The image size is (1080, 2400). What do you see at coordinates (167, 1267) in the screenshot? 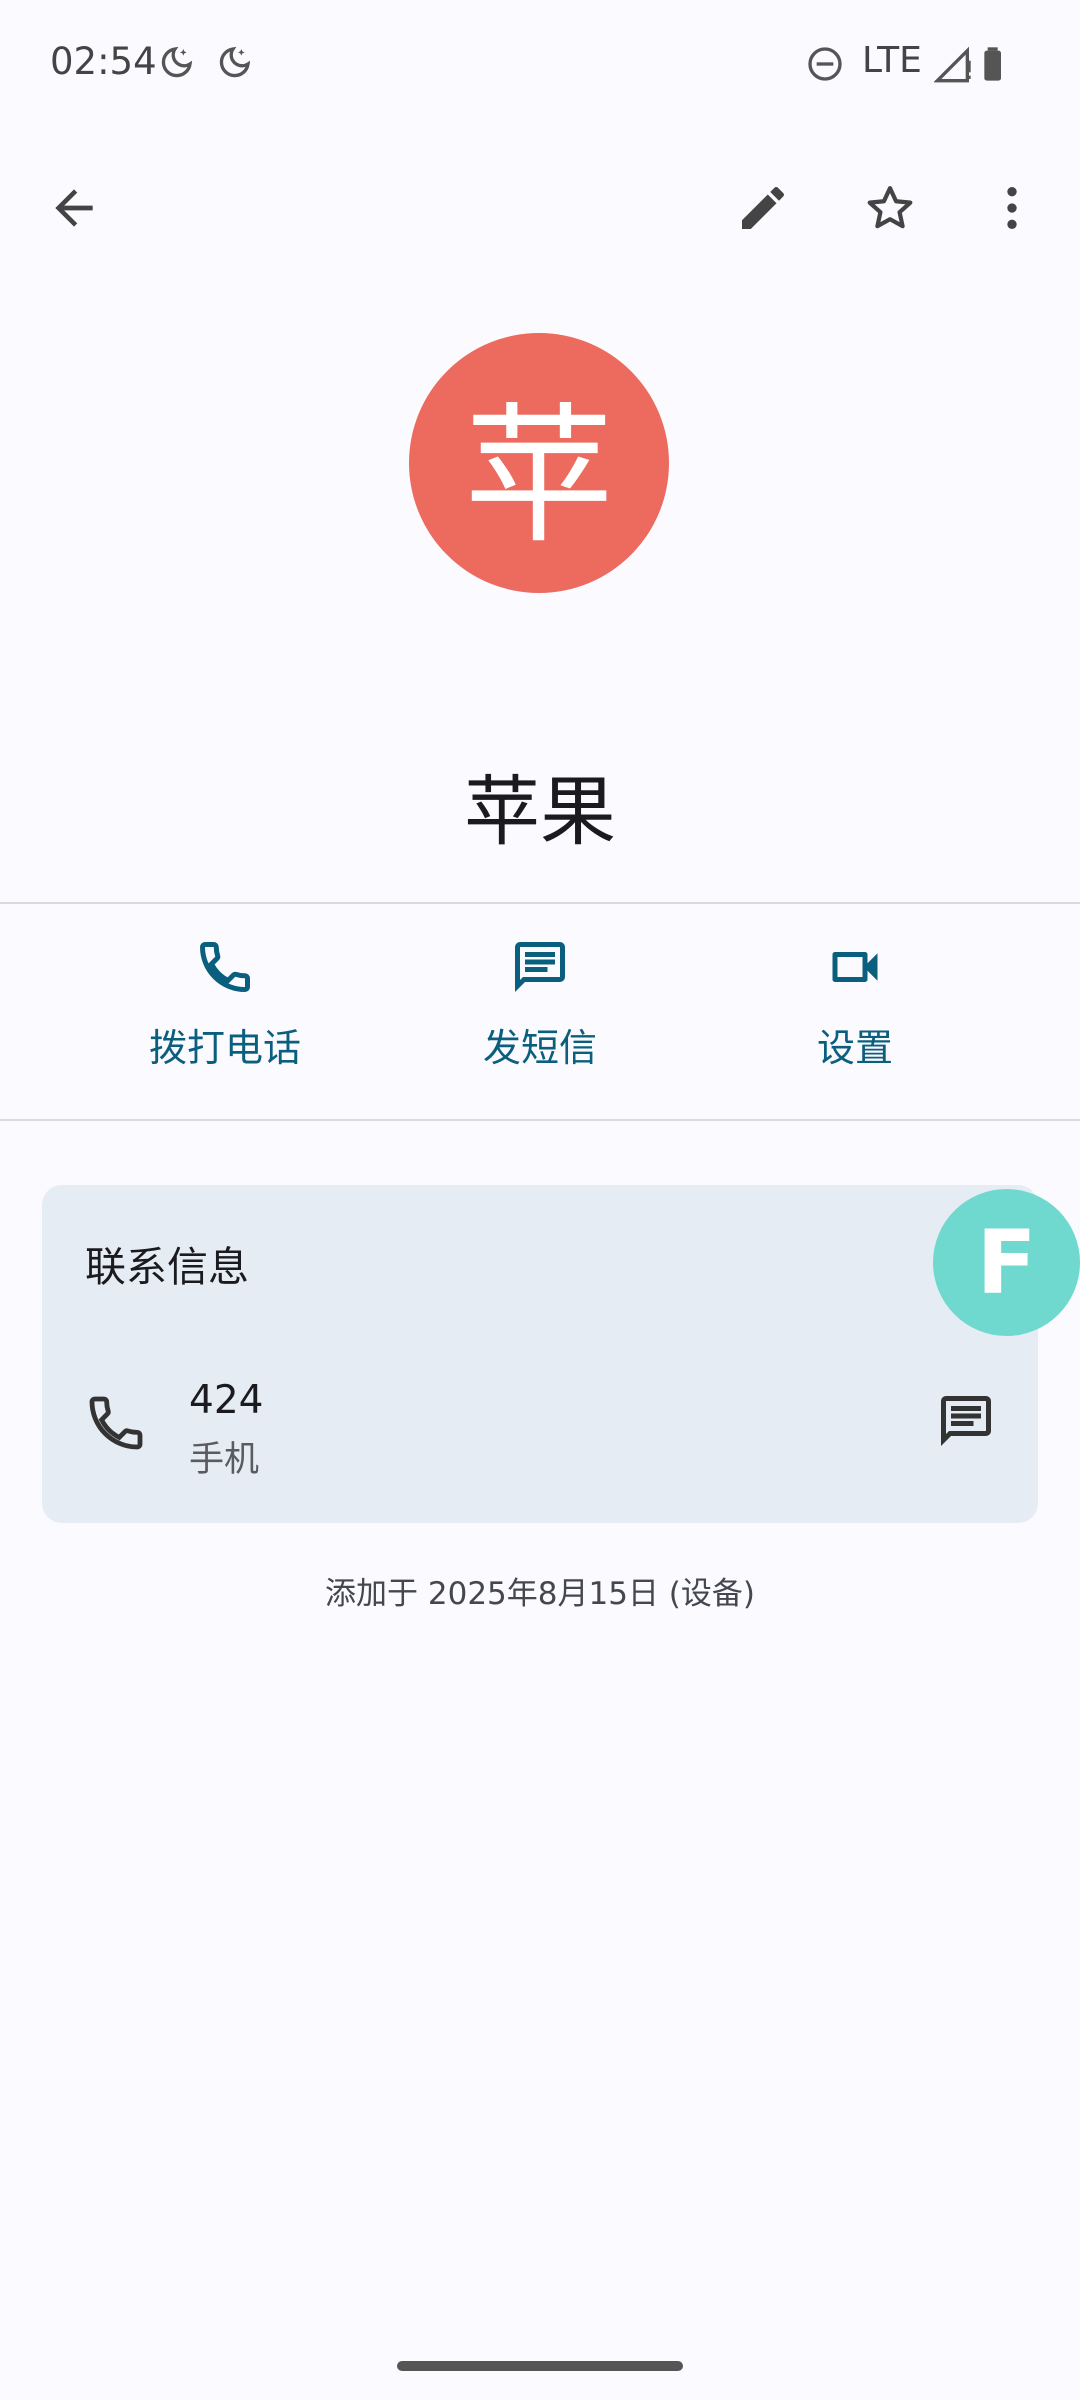
I see `contact-info-title: 联系信息` at bounding box center [167, 1267].